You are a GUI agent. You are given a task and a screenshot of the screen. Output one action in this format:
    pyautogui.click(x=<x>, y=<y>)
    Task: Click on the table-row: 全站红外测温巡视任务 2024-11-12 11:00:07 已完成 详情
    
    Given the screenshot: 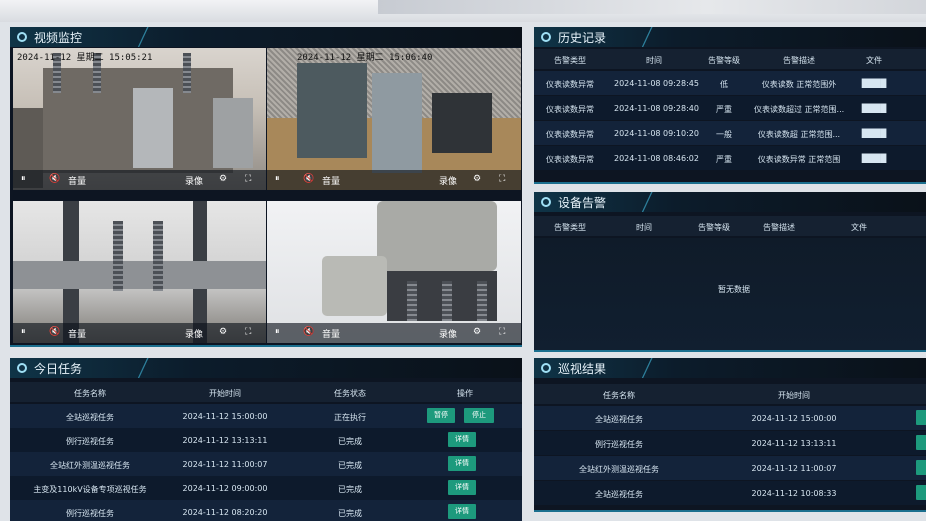 What is the action you would take?
    pyautogui.click(x=266, y=464)
    